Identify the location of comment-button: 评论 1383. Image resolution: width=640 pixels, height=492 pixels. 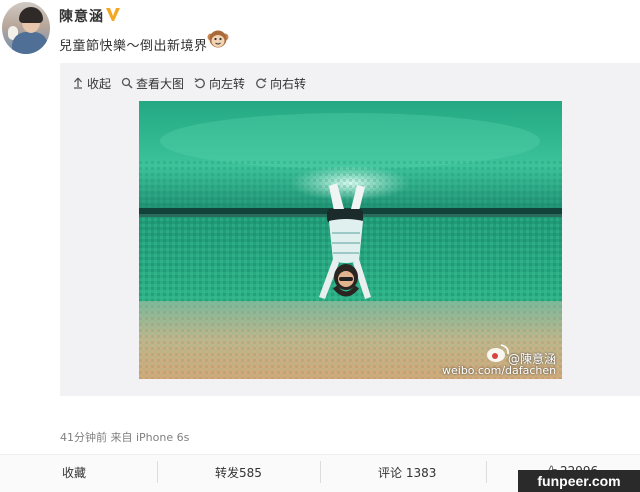
(407, 472).